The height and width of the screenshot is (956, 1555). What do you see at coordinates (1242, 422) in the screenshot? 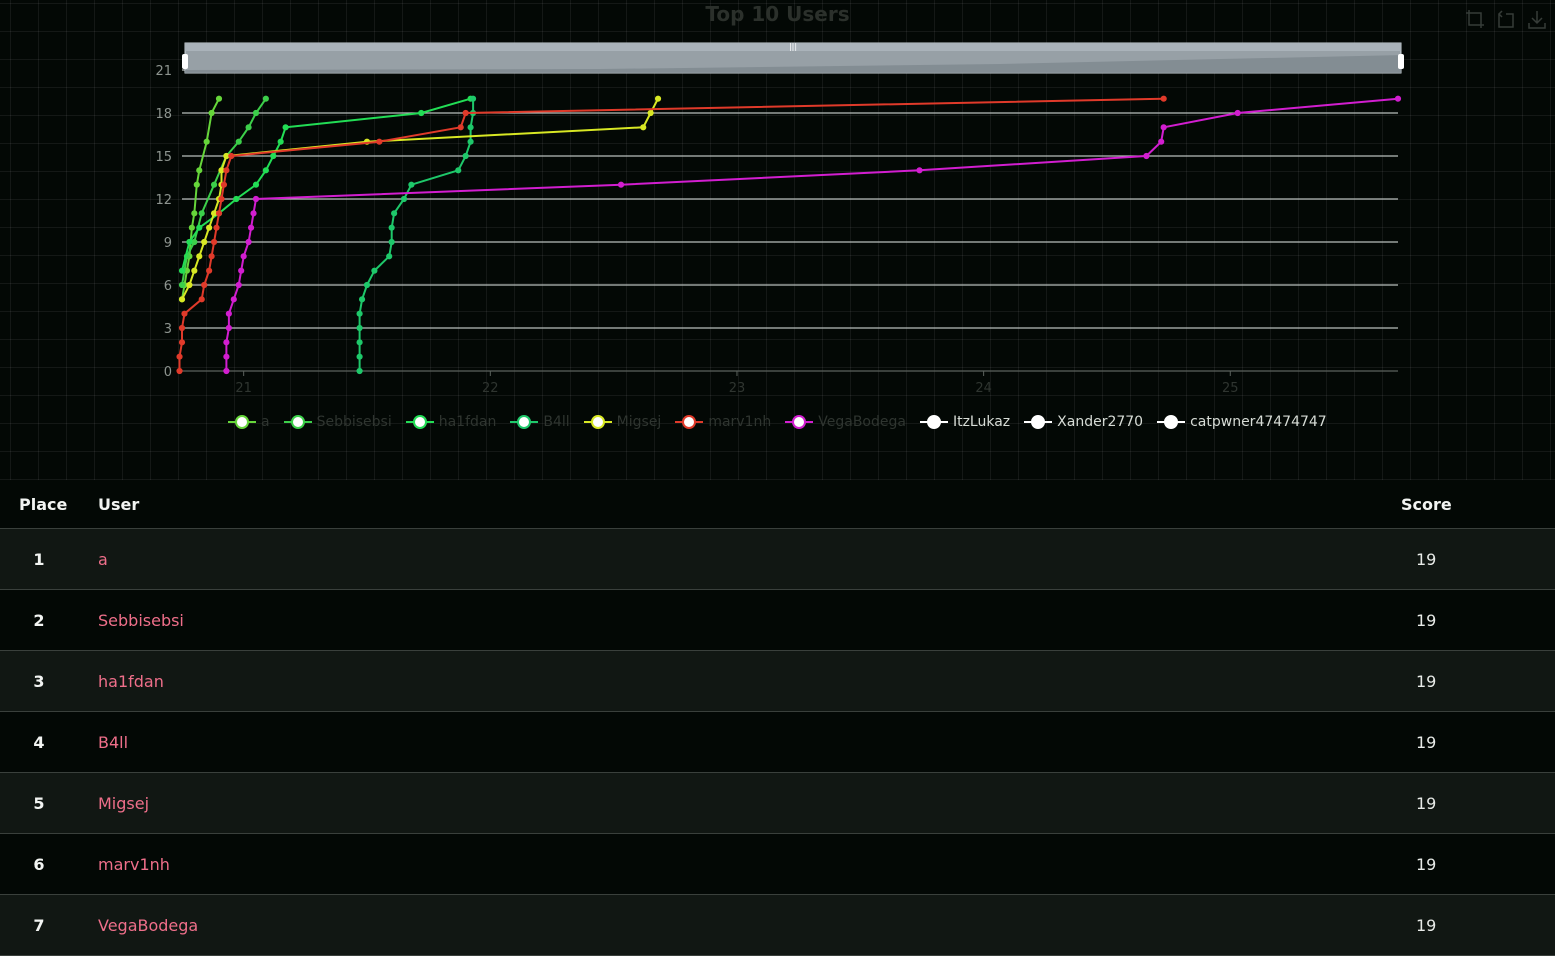
I see `legend-item: catpwner47474747` at bounding box center [1242, 422].